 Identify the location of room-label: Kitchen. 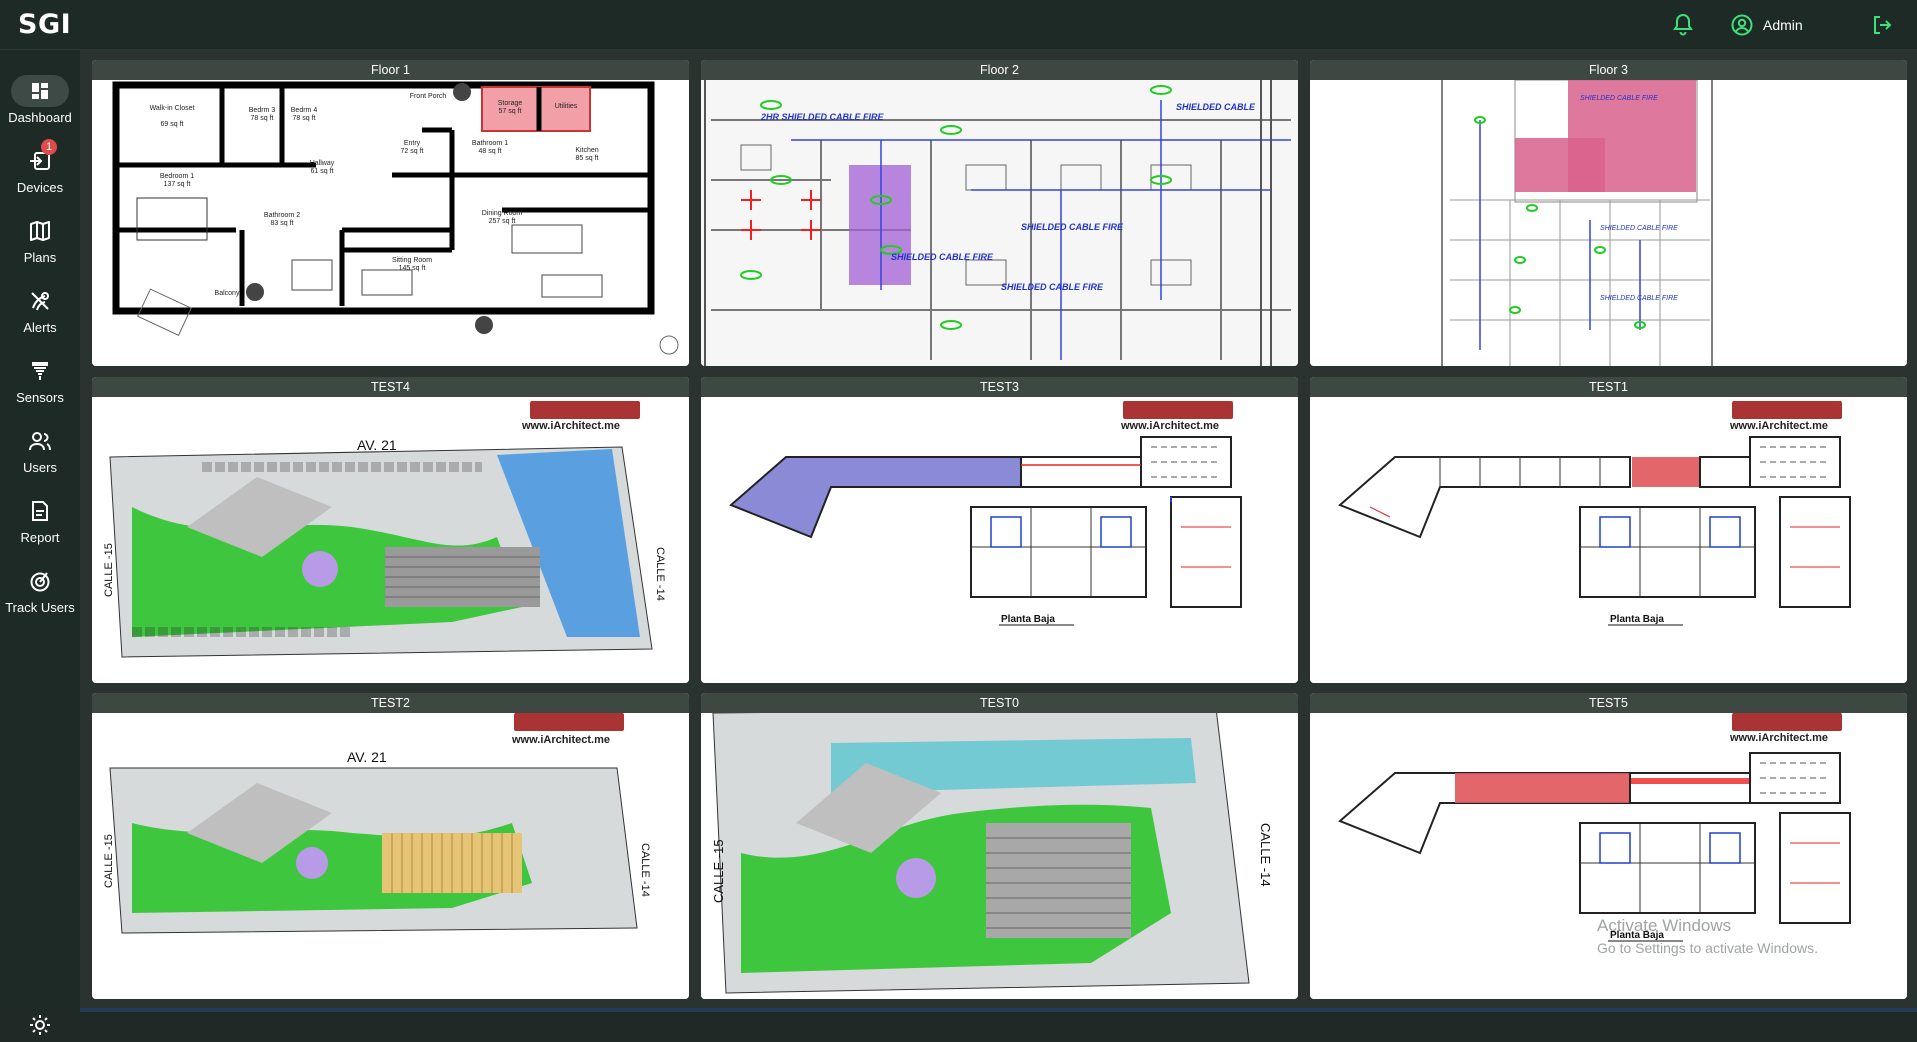
(586, 150).